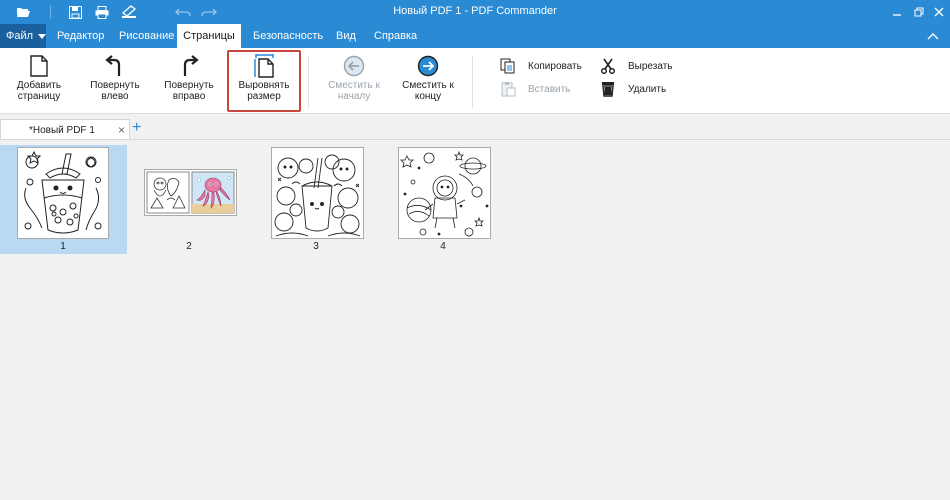 The height and width of the screenshot is (500, 950). I want to click on save-icon, so click(75, 12).